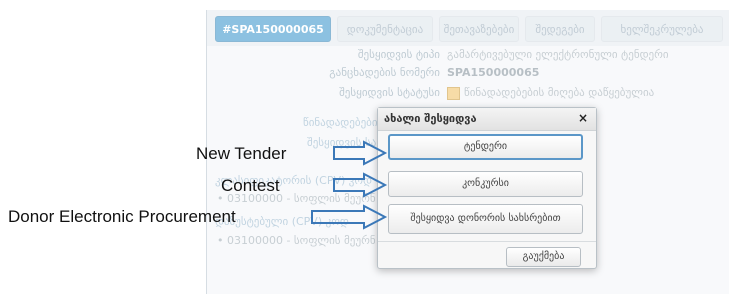  I want to click on annotation-arrows, so click(349, 185).